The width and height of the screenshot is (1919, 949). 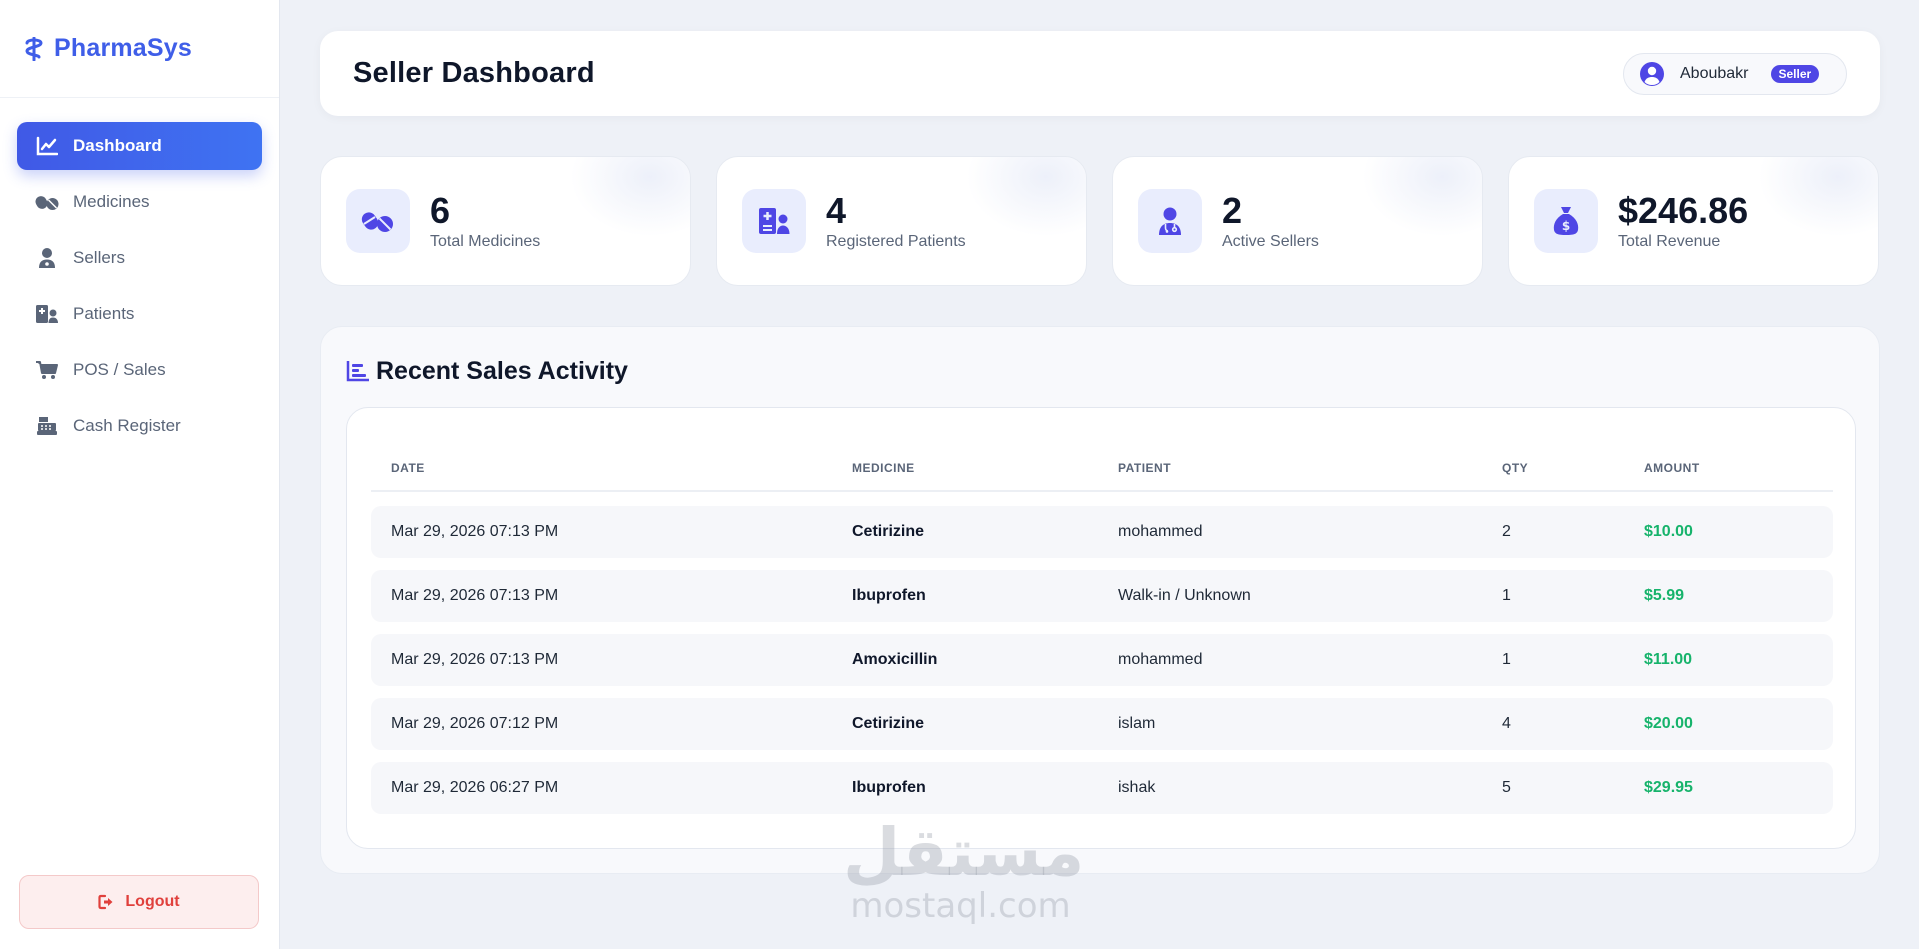 I want to click on stat-card-registered-patients: 4 Registered Patients, so click(x=901, y=221).